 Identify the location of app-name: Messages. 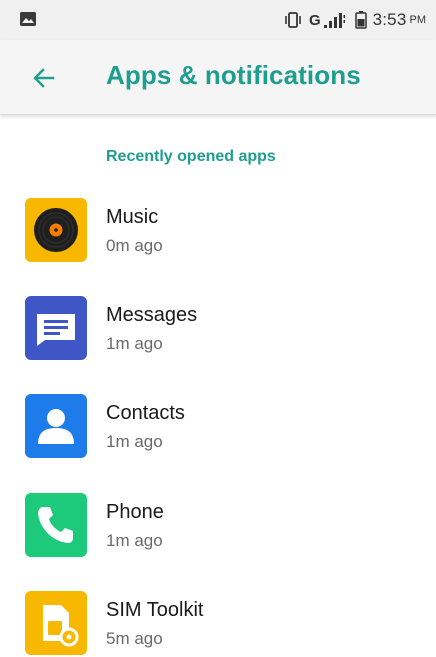
(152, 315).